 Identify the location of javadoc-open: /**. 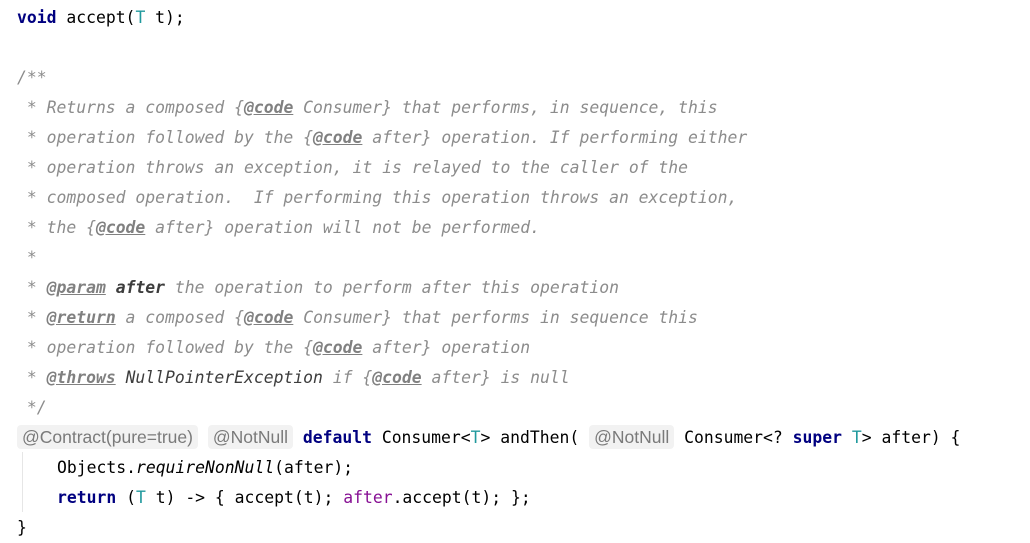
(32, 77).